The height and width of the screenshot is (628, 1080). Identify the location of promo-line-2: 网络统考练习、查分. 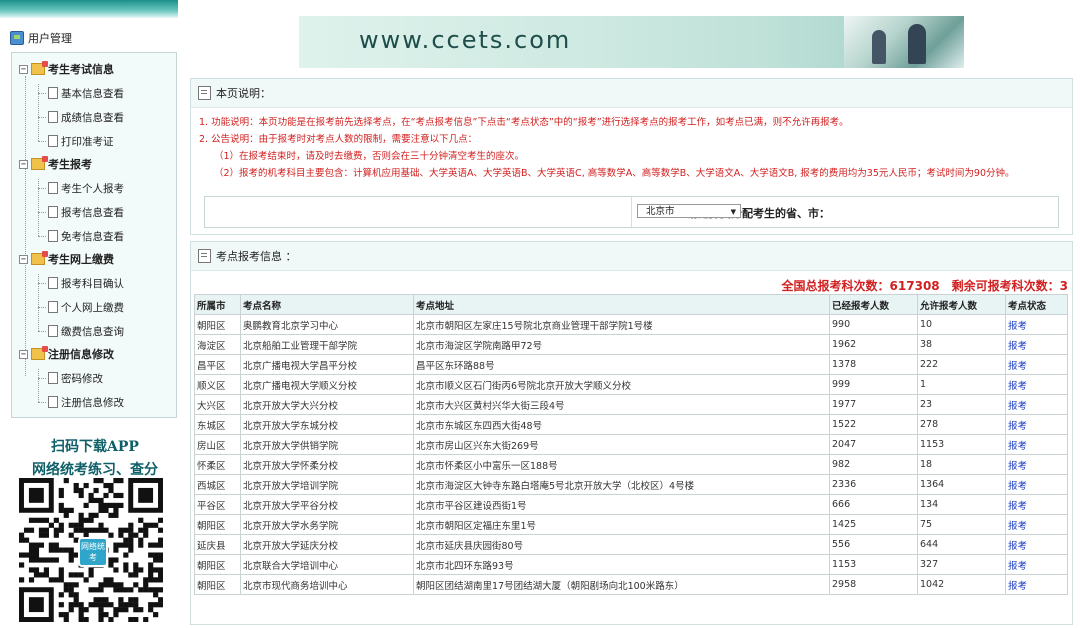
(95, 470).